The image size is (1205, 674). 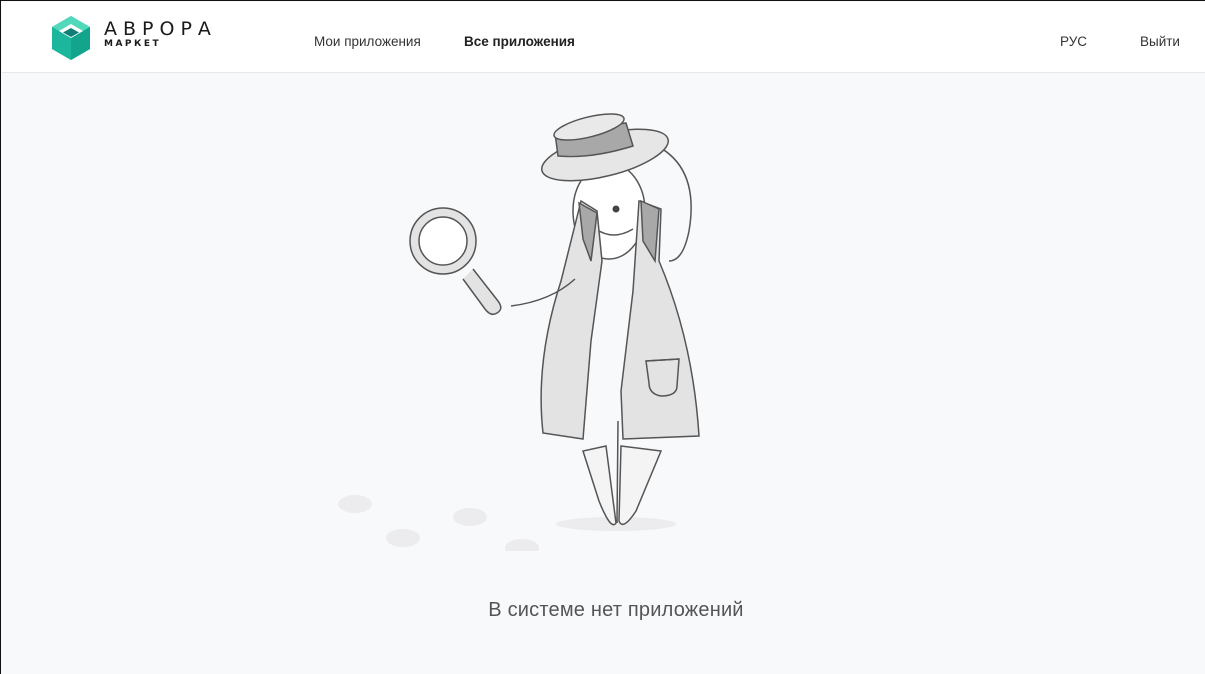 What do you see at coordinates (133, 43) in the screenshot?
I see `logo-subtitle: МАРКЕТ` at bounding box center [133, 43].